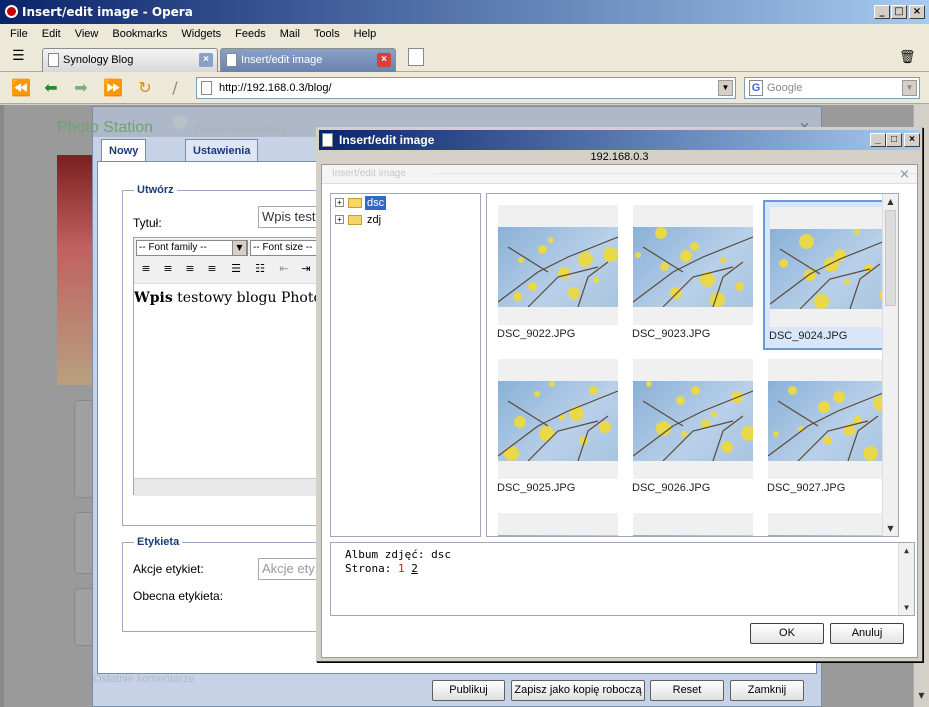 The height and width of the screenshot is (707, 929). What do you see at coordinates (260, 269) in the screenshot?
I see `numbered-list-icon: ☷` at bounding box center [260, 269].